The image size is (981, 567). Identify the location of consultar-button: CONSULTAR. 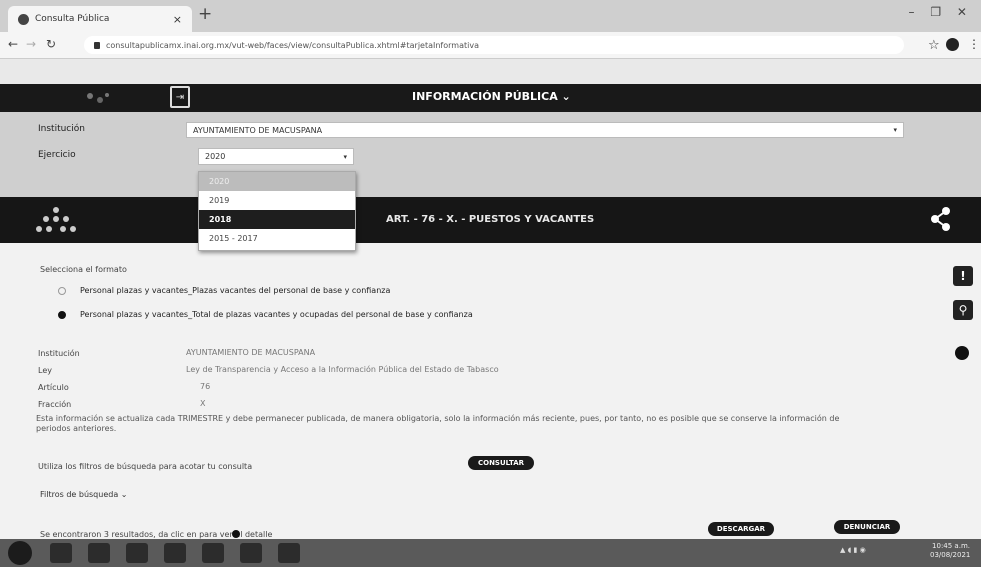
(501, 463).